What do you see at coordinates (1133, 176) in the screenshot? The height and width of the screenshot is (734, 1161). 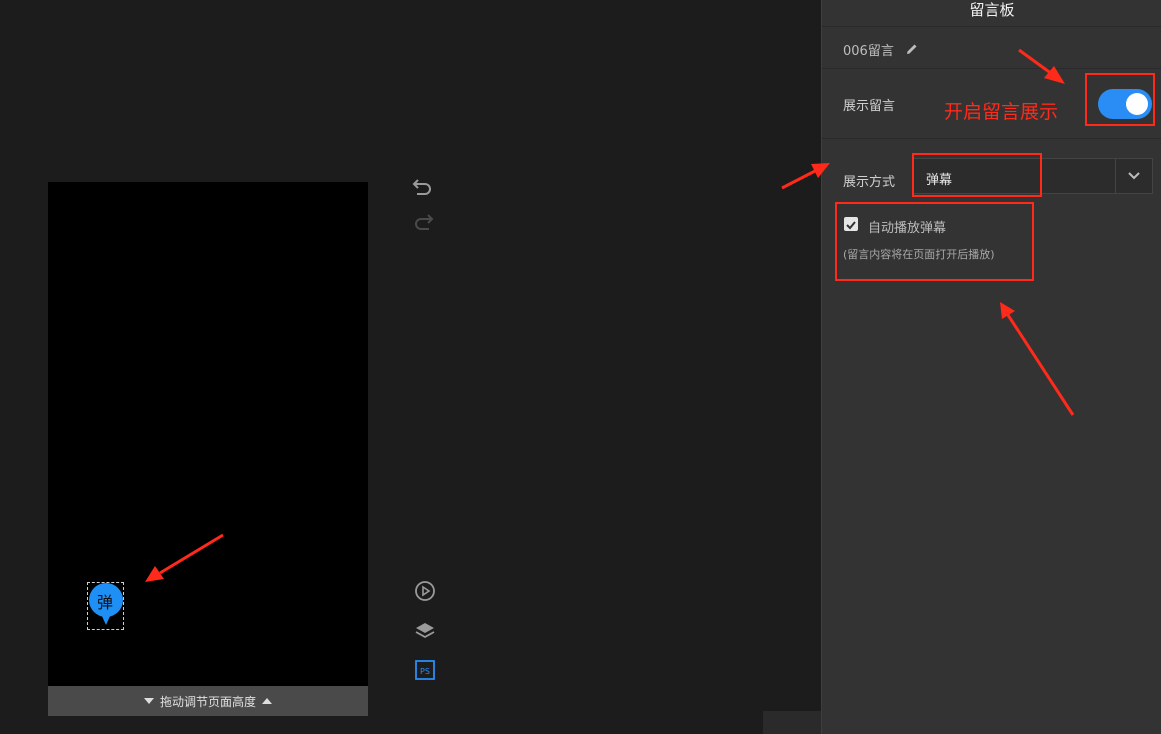 I see `chevron-down-icon` at bounding box center [1133, 176].